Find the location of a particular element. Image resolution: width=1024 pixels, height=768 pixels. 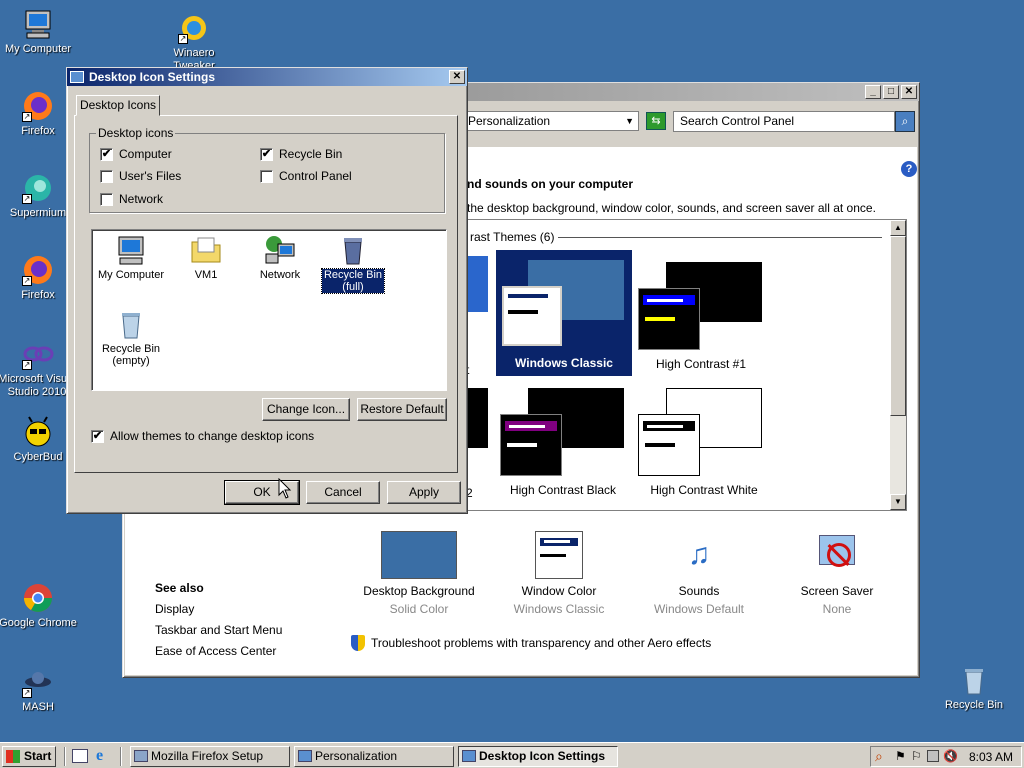

window-color-setting: Window Color Windows Classic is located at coordinates (559, 573).